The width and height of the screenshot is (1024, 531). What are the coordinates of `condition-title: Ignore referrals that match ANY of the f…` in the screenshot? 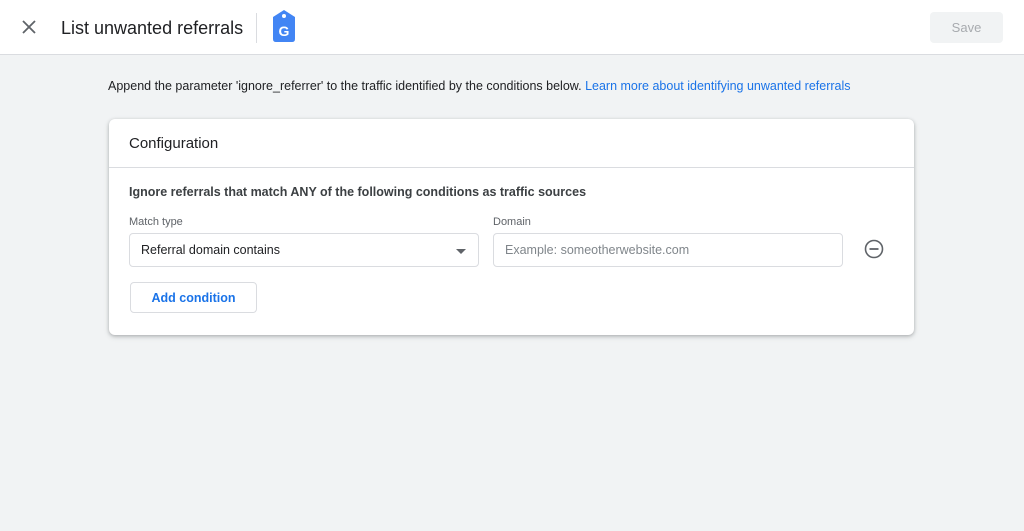 It's located at (358, 192).